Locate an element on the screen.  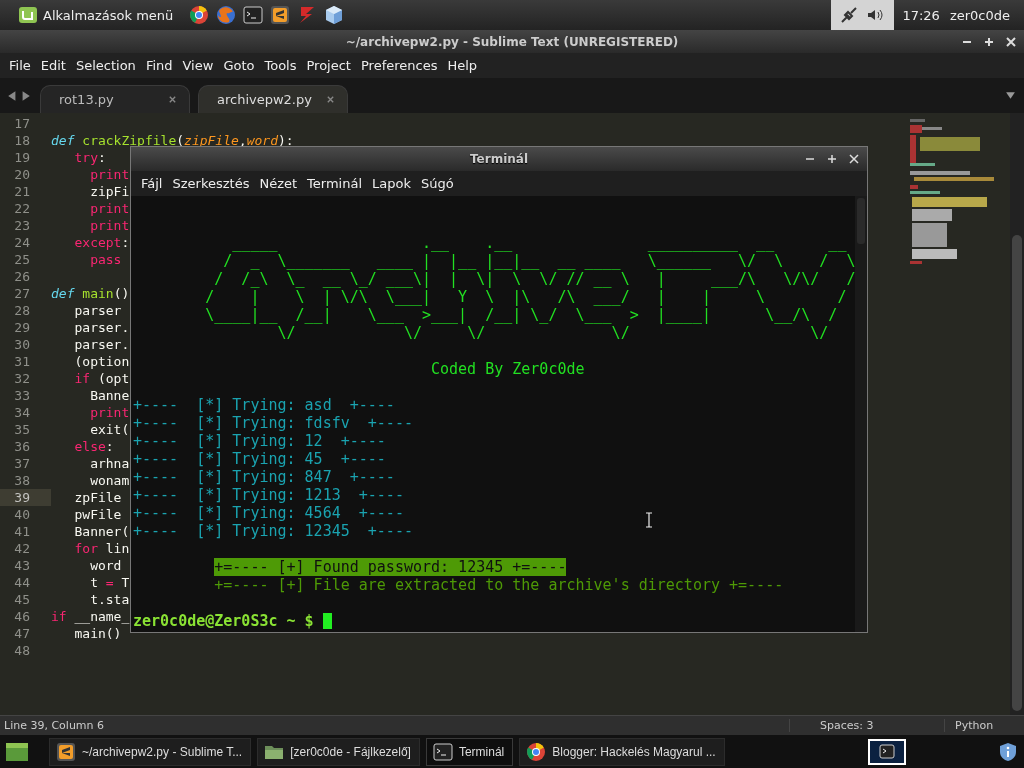
credit-text: Coded By Zer0c0de is located at coordinates (508, 369).